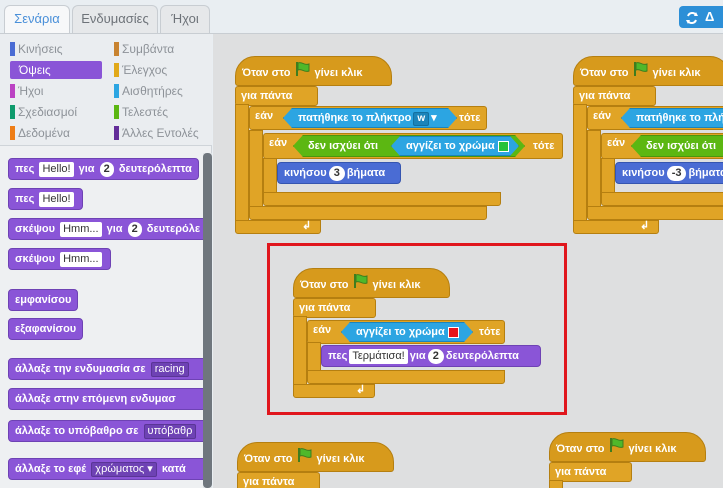  What do you see at coordinates (170, 431) in the screenshot?
I see `backdrop-dropdown: υπόβαθρ` at bounding box center [170, 431].